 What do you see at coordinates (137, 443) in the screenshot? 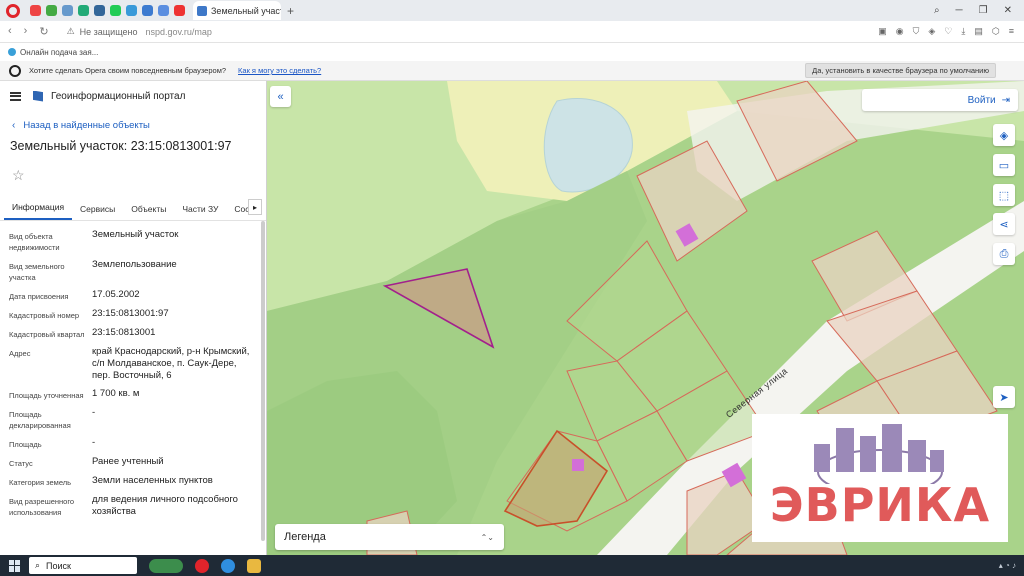
I see `property-row: Площадь -` at bounding box center [137, 443].